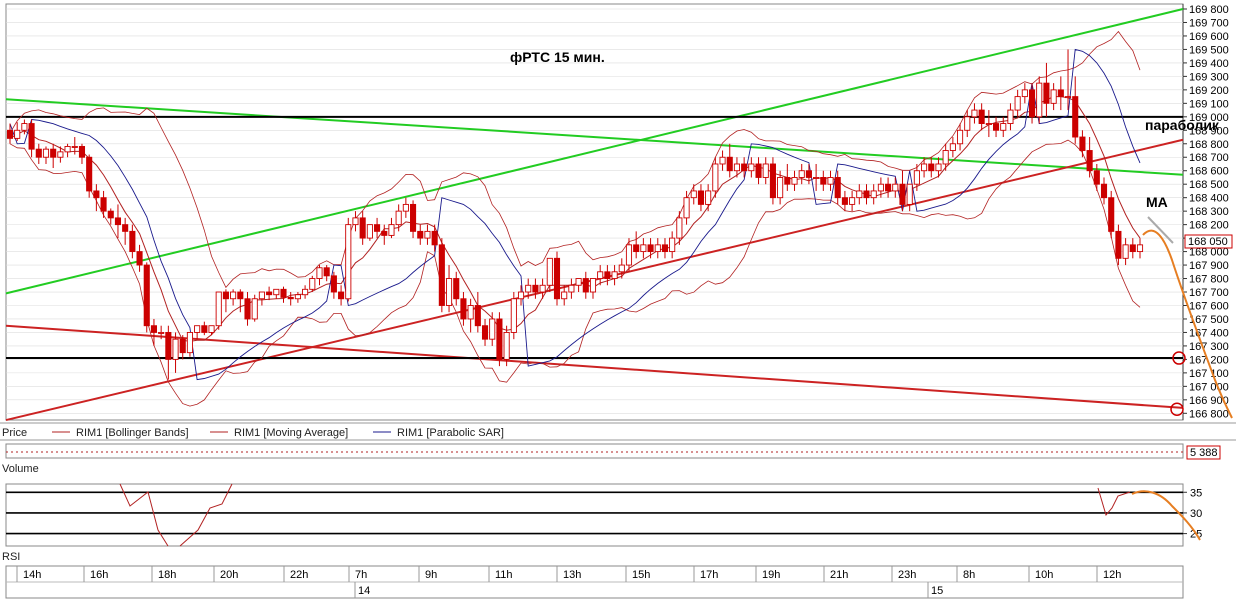 The image size is (1236, 600). What do you see at coordinates (1209, 23) in the screenshot?
I see `price-tick-label: 169 700` at bounding box center [1209, 23].